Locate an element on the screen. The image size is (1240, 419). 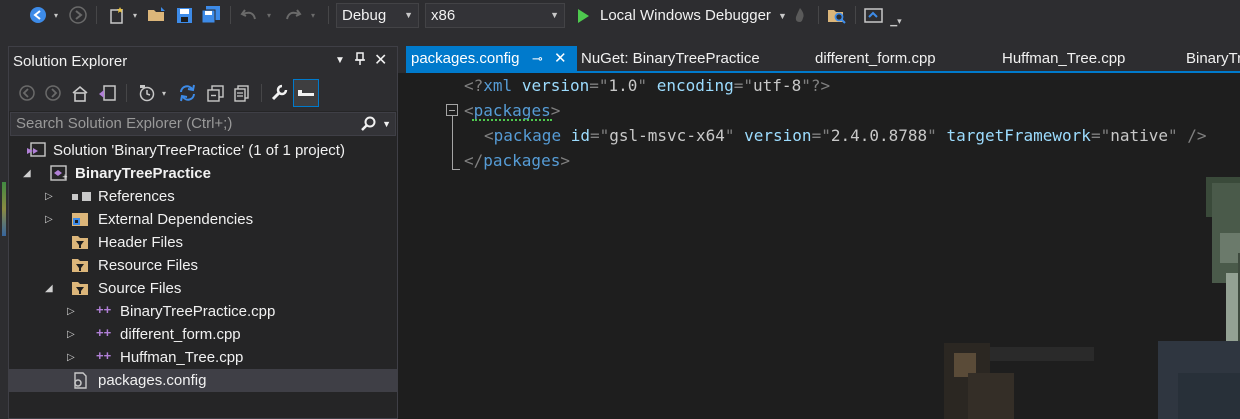
xml-punct: > is located at coordinates (555, 110).